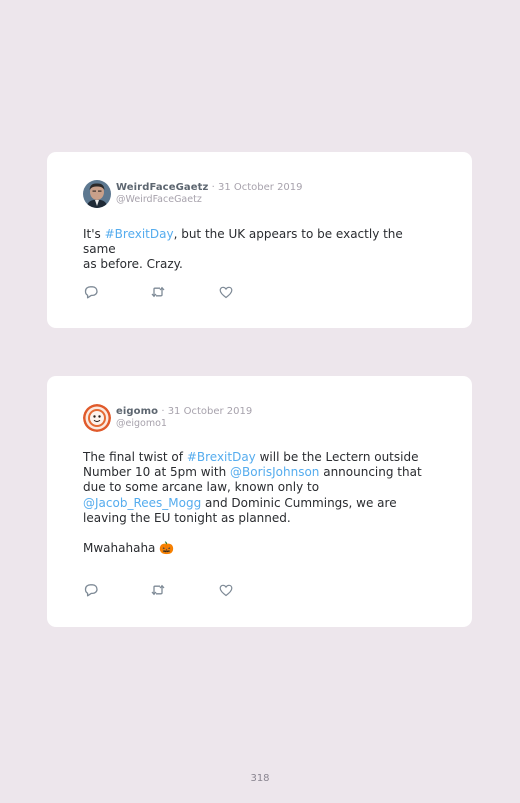 The height and width of the screenshot is (803, 520). Describe the element at coordinates (142, 503) in the screenshot. I see `mention-link: @Jacob_Rees_Mogg` at that location.